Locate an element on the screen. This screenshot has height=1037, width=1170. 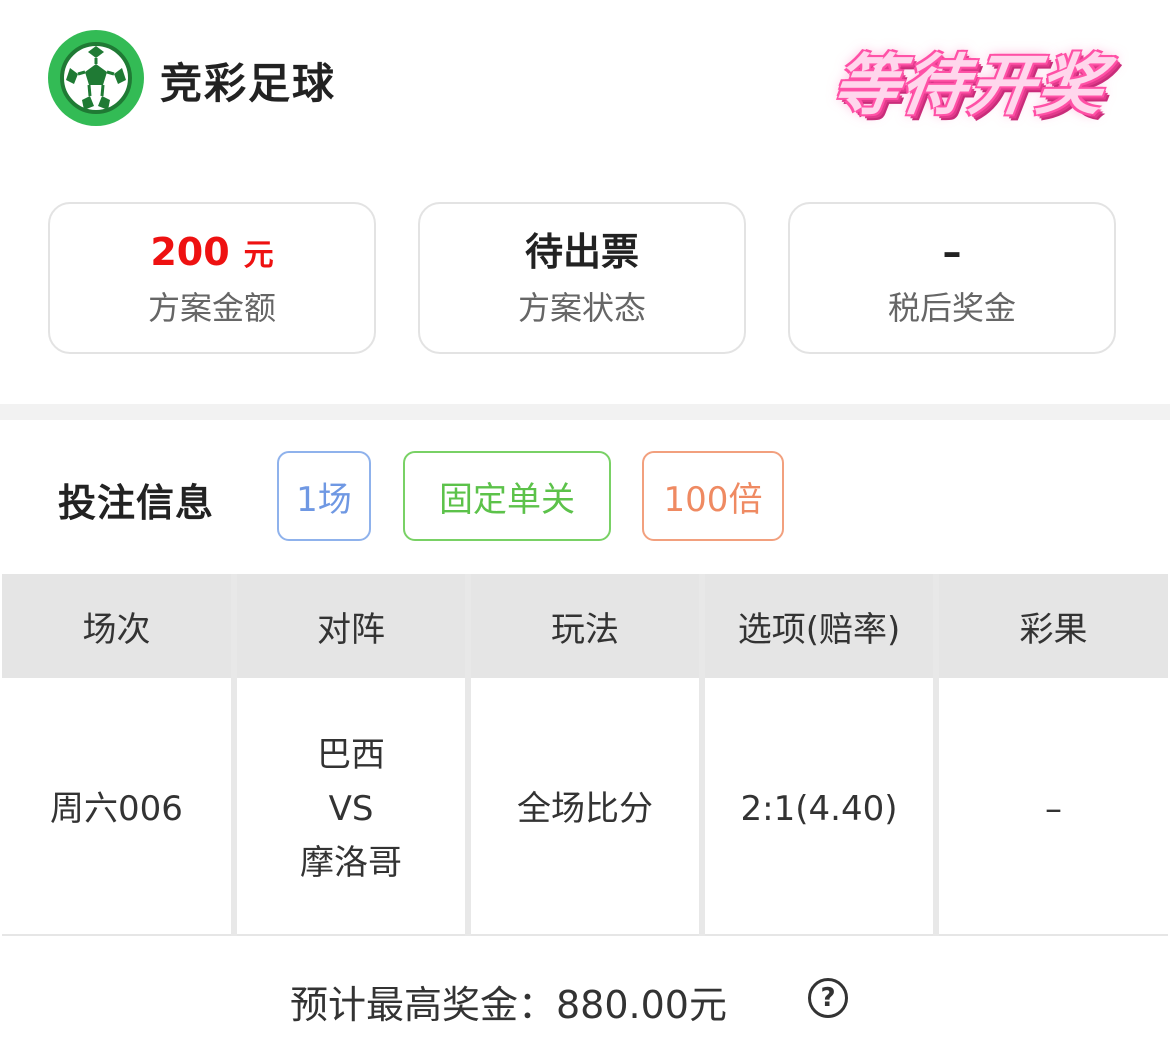
cell-result: – is located at coordinates (1053, 810).